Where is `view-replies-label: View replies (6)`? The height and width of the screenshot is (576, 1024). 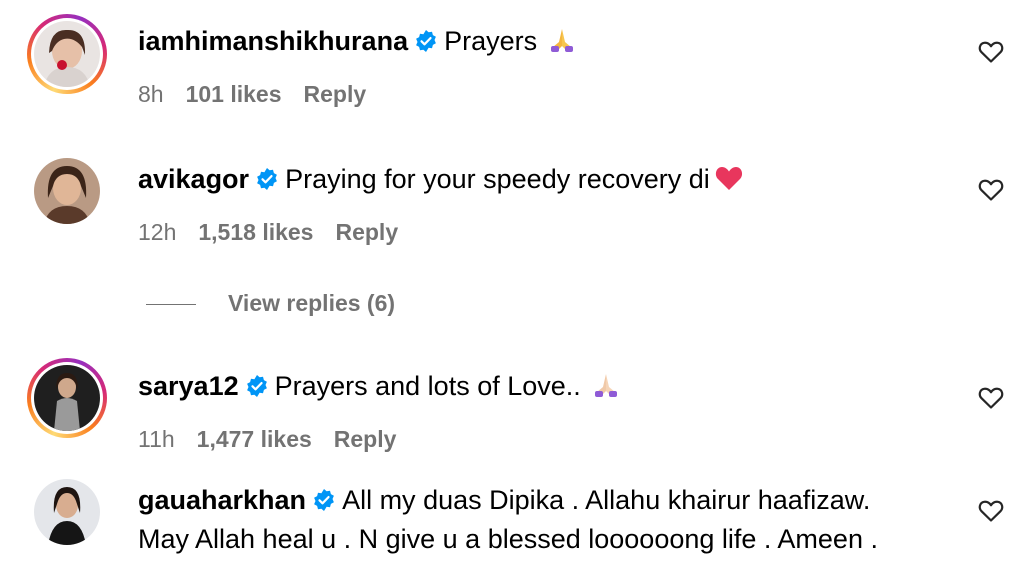
view-replies-label: View replies (6) is located at coordinates (312, 303).